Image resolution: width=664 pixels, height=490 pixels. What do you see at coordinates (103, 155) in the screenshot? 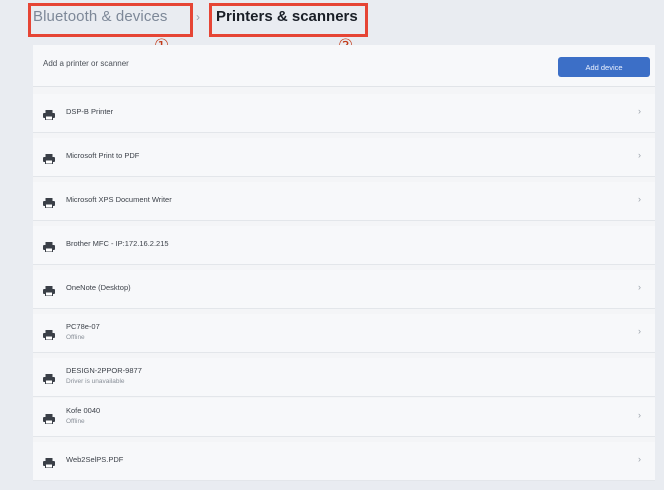
I see `printer-name: Microsoft Print to PDF` at bounding box center [103, 155].